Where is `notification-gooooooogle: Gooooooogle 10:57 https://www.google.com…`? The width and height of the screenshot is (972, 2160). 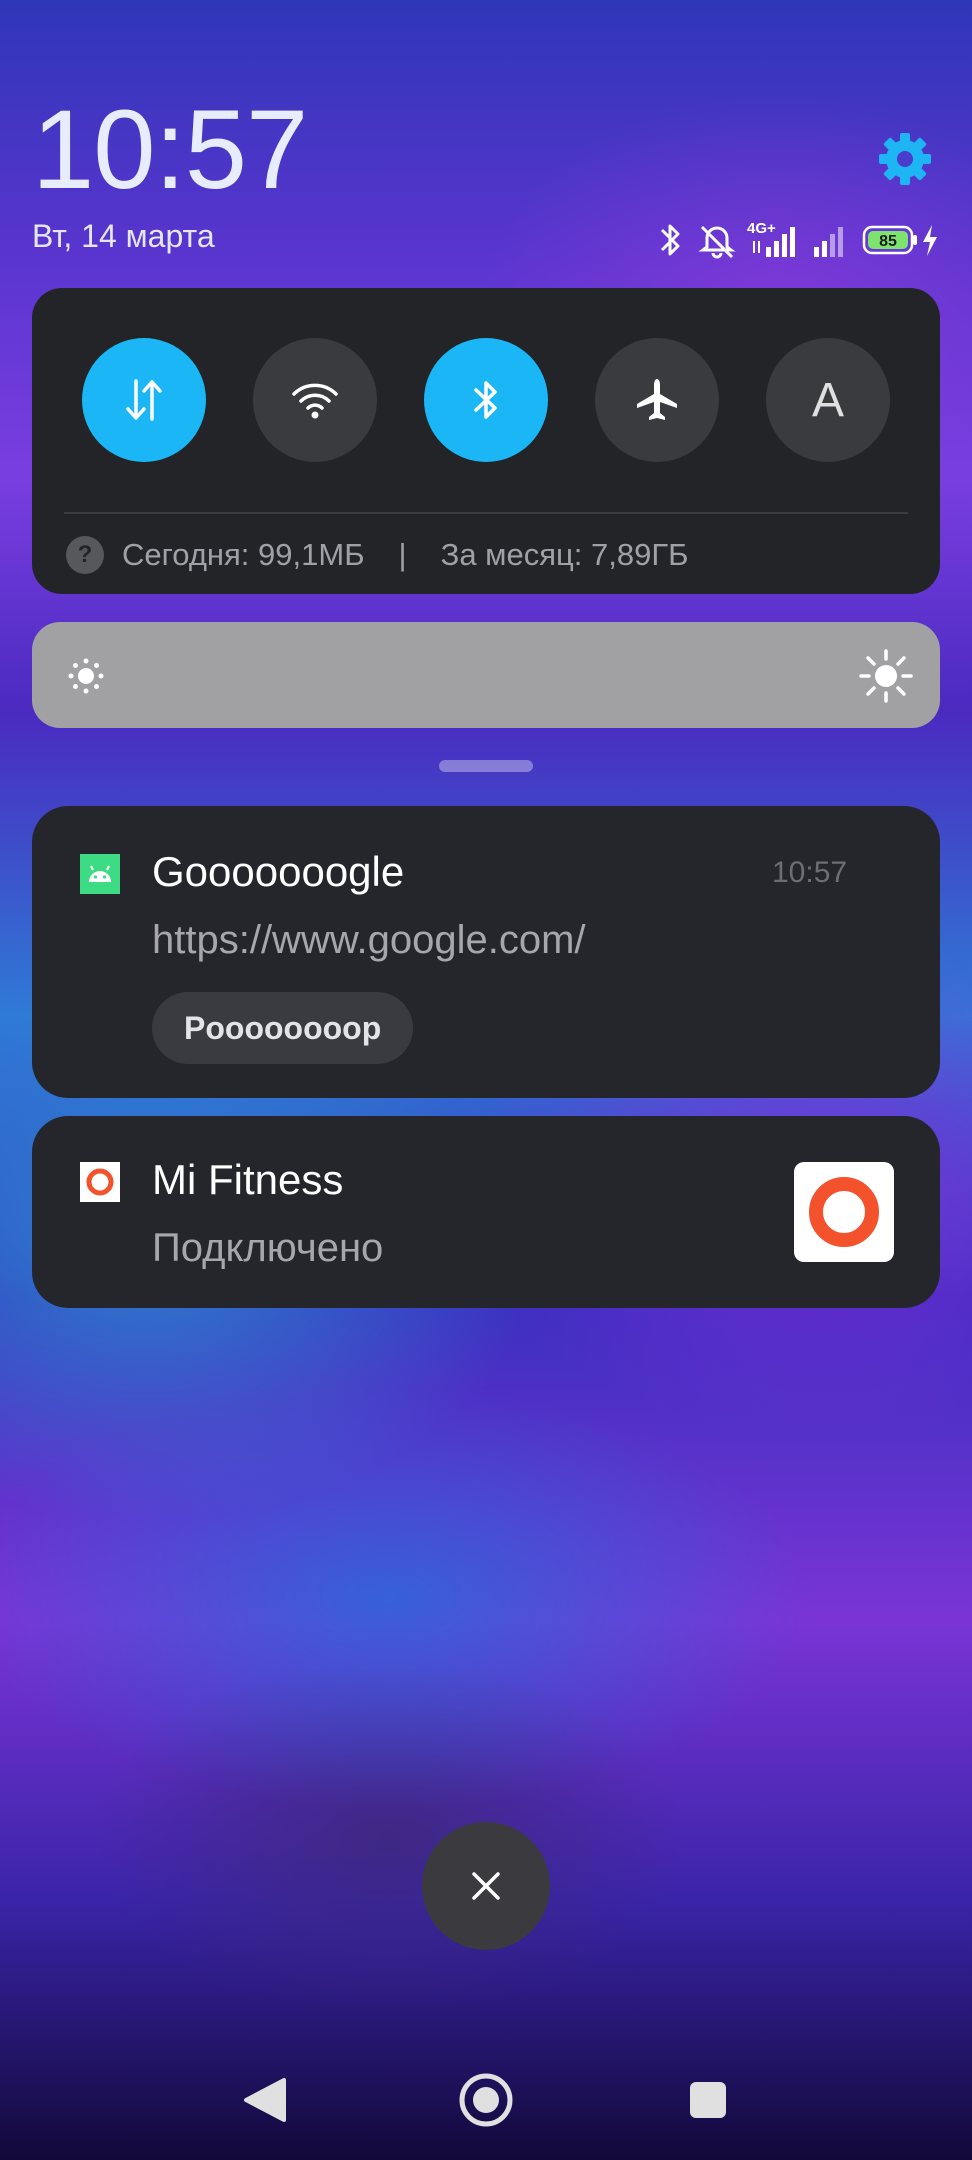
notification-gooooooogle: Gooooooogle 10:57 https://www.google.com… is located at coordinates (486, 952).